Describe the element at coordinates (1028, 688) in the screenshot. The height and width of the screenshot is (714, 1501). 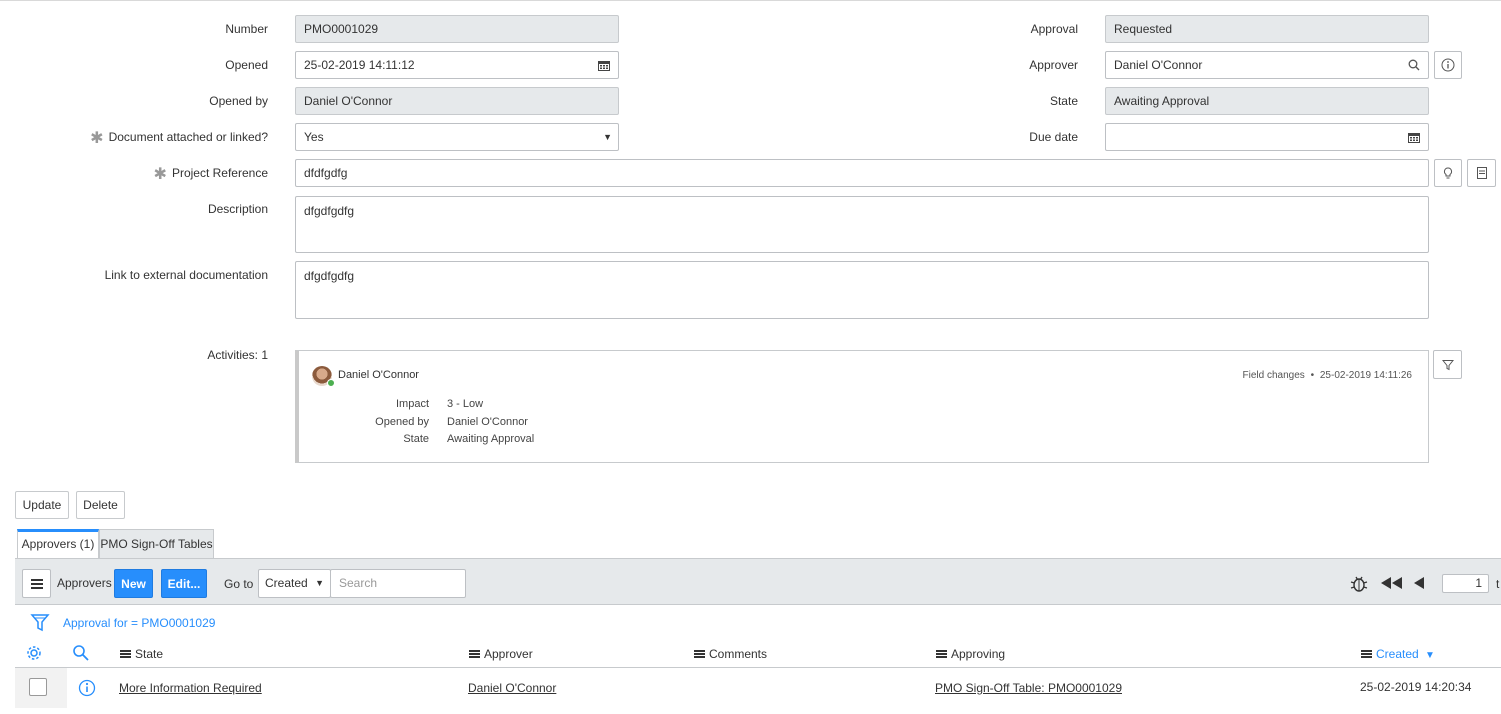
I see `row-approving-link: PMO Sign-Off Table: PMO0001029` at that location.